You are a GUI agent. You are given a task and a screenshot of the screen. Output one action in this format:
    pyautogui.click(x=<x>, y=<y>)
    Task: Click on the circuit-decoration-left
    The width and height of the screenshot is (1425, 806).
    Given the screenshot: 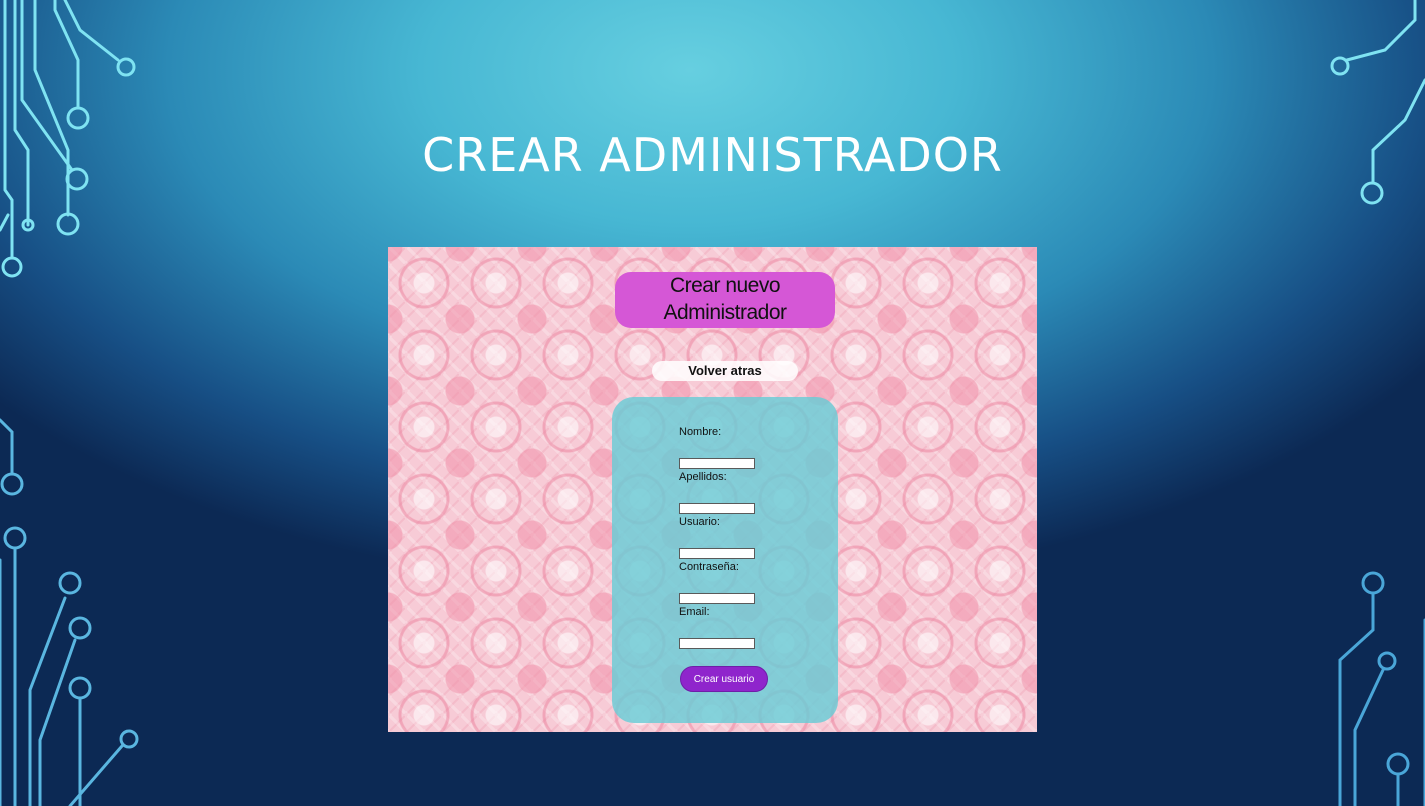 What is the action you would take?
    pyautogui.click(x=69, y=403)
    